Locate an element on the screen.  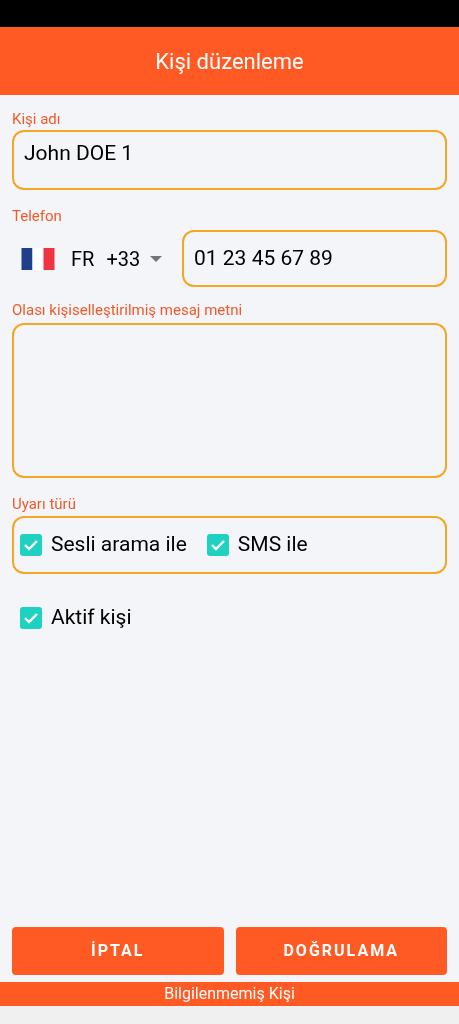
header-title: Kişi düzenleme is located at coordinates (229, 61).